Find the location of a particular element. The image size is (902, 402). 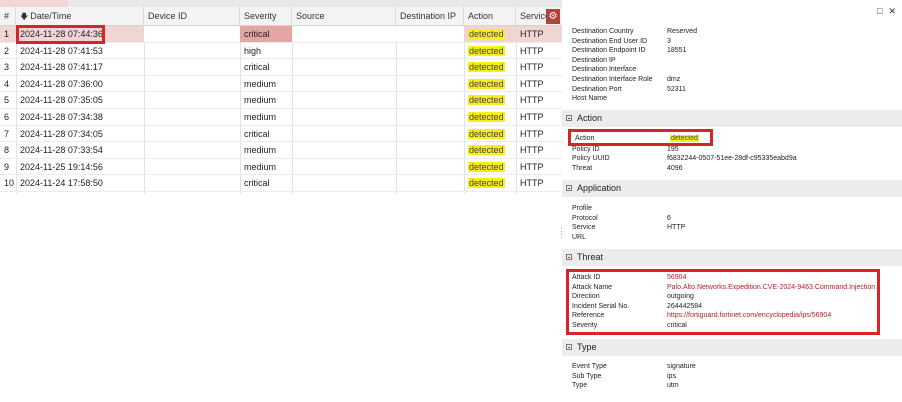

kv-value: HTTP is located at coordinates (676, 228).